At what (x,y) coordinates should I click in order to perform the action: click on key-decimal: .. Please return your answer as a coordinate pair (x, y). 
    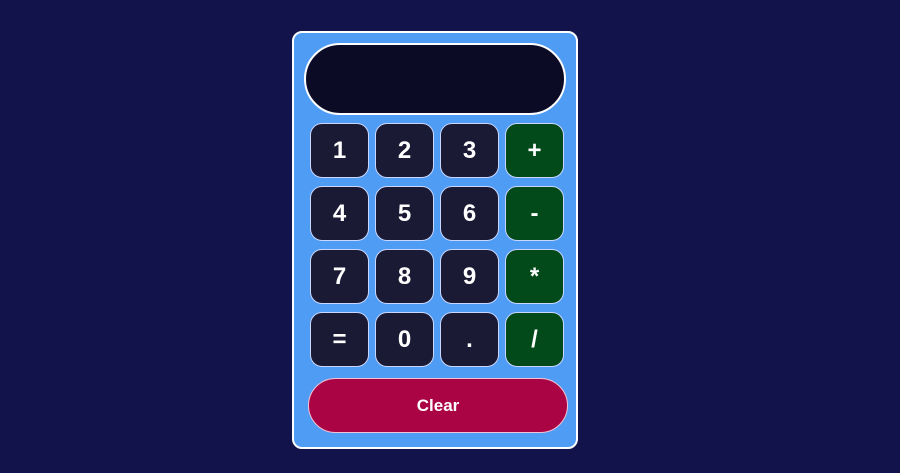
    Looking at the image, I should click on (469, 339).